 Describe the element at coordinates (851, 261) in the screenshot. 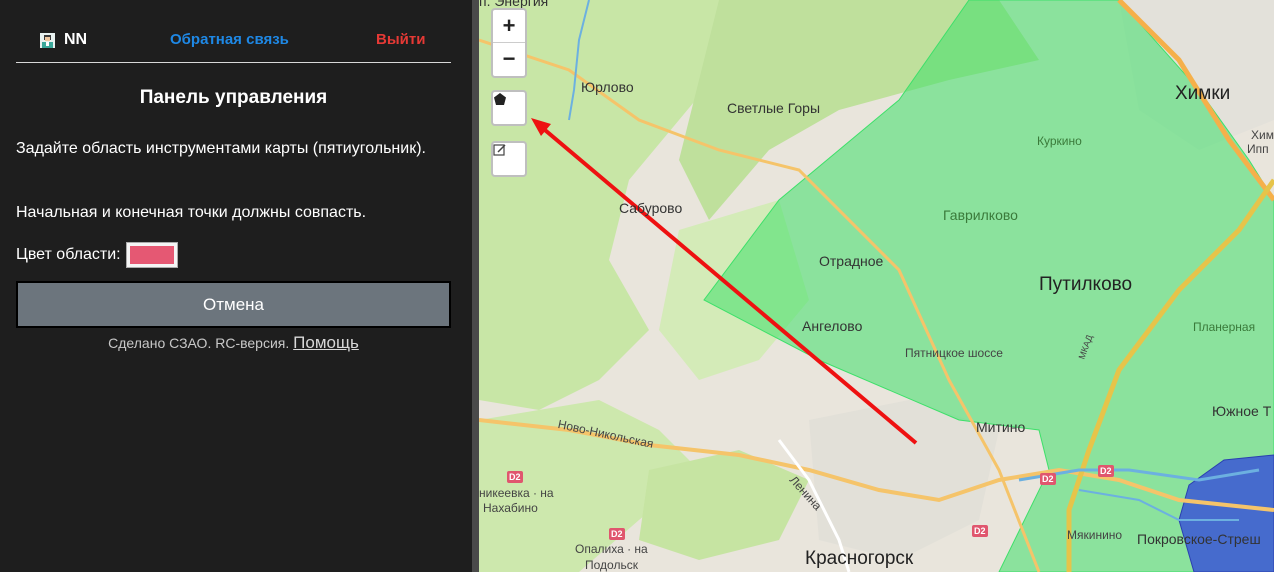

I see `map-label-otradnoe: Отрадное` at that location.